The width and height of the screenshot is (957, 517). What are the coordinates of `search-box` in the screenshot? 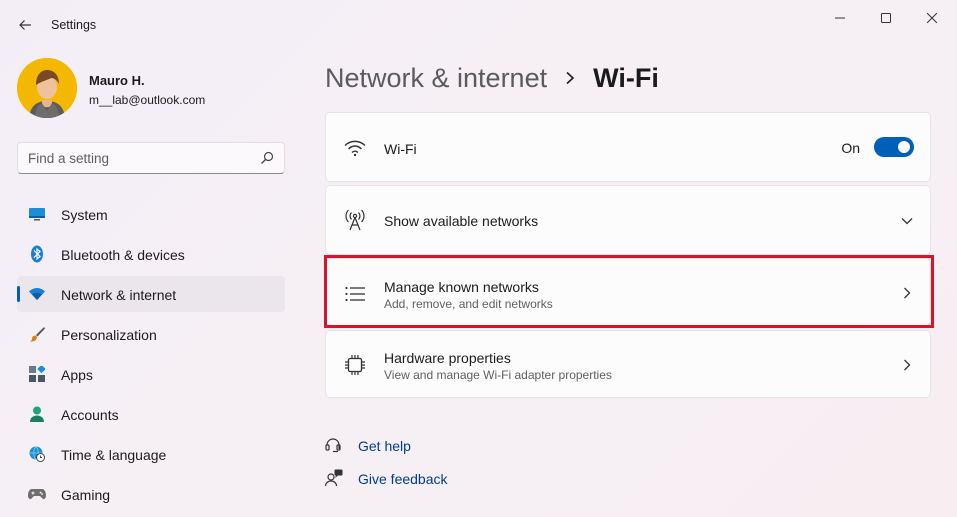 It's located at (151, 158).